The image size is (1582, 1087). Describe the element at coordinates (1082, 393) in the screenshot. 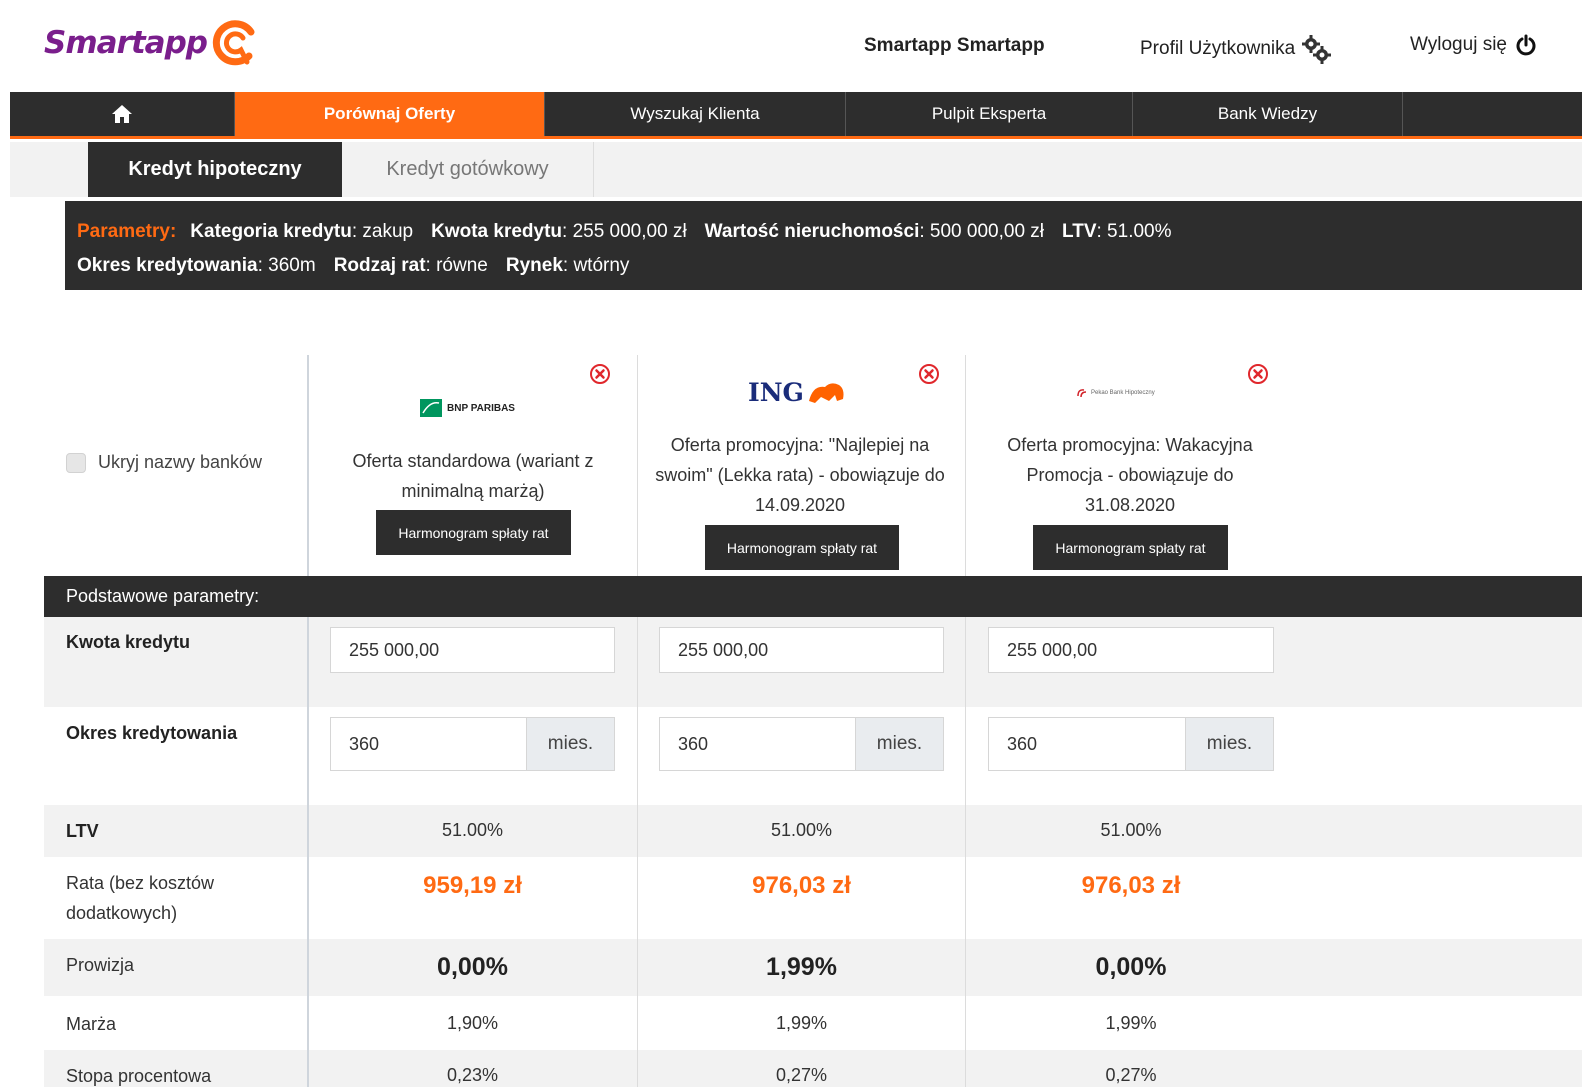

I see `pekao-mark-icon` at that location.